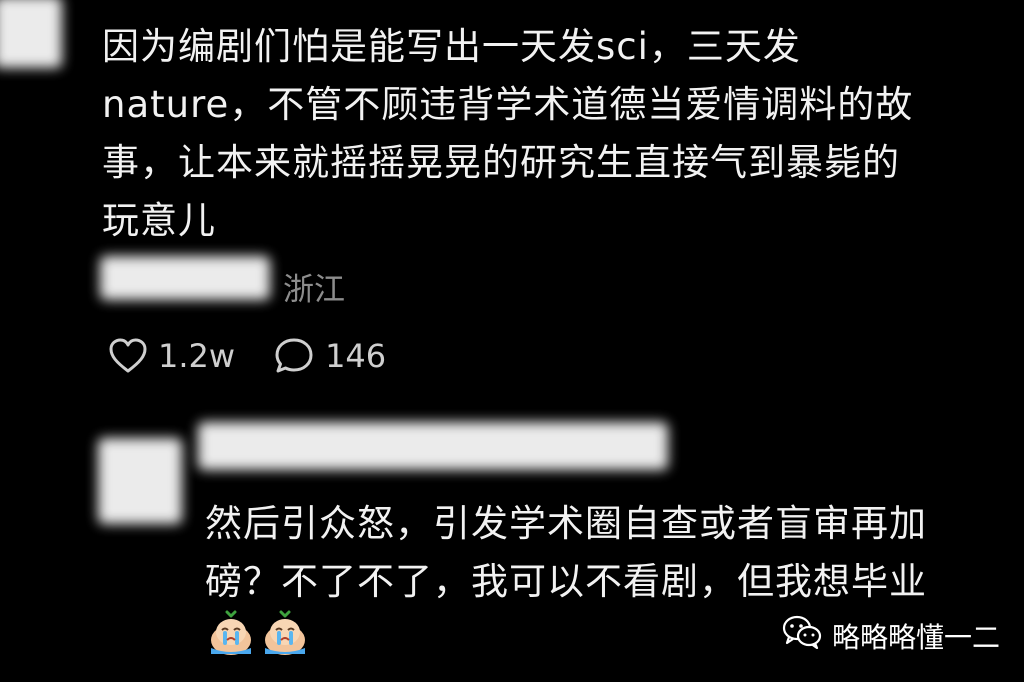  Describe the element at coordinates (356, 356) in the screenshot. I see `comment-count: 146` at that location.